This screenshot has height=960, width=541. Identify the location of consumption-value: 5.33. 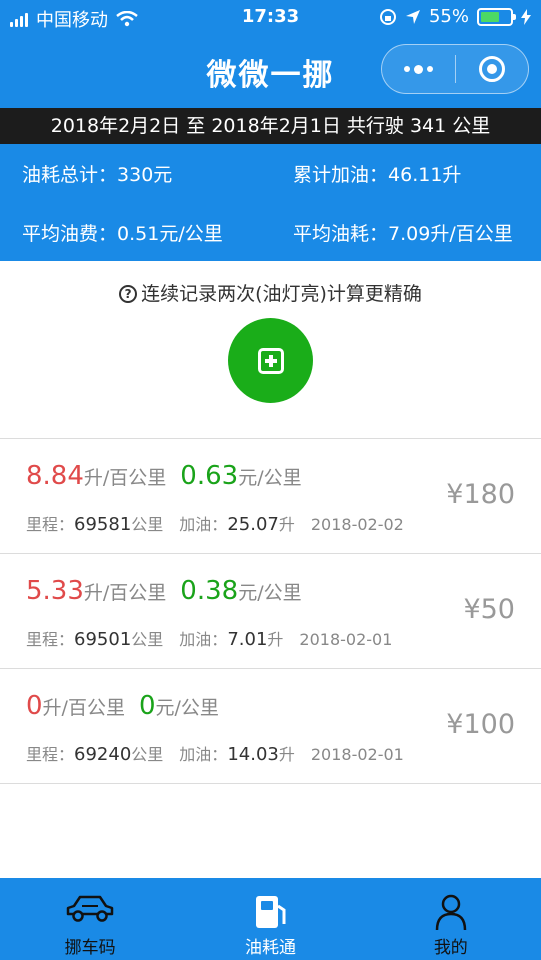
(55, 591).